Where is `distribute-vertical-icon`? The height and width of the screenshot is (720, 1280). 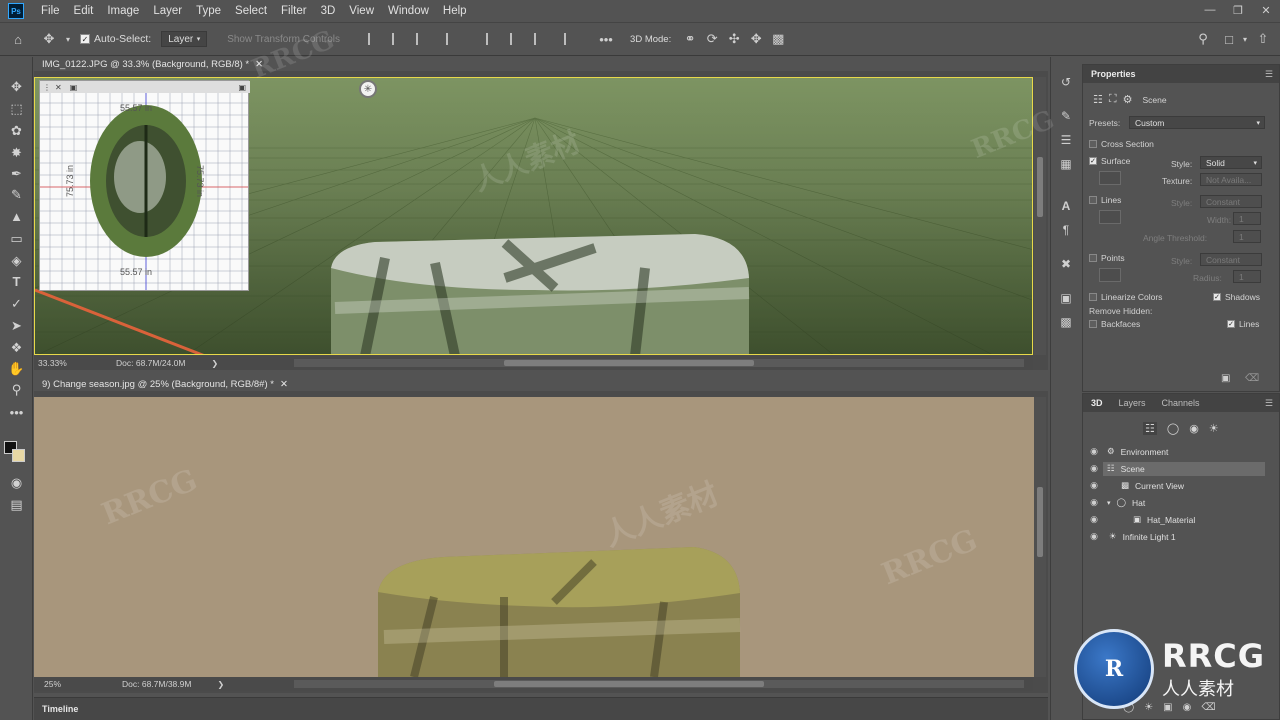
distribute-vertical-icon is located at coordinates (570, 39).